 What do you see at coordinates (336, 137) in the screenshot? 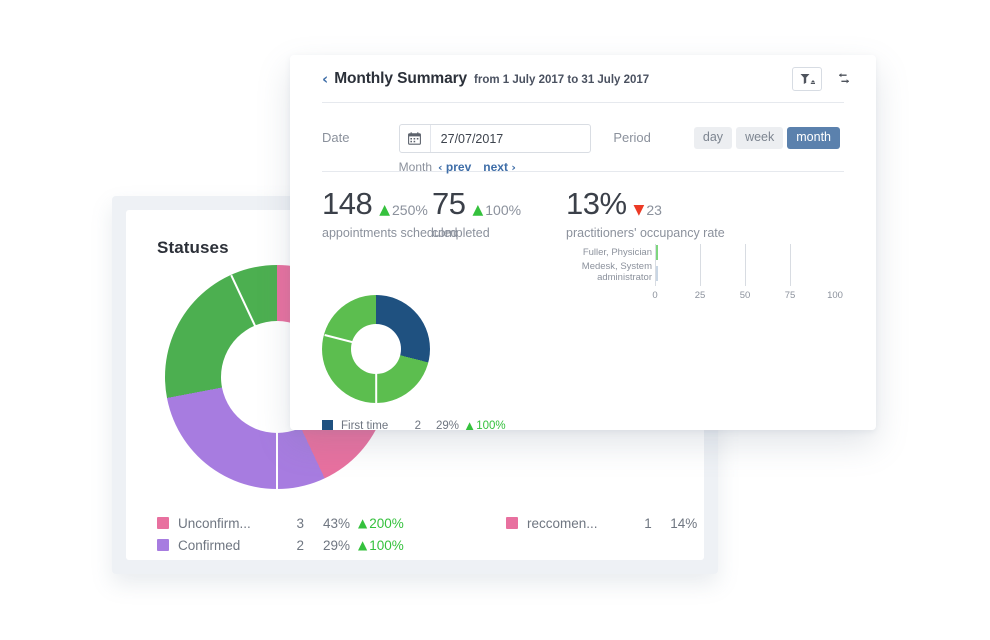
I see `date-label: Date` at bounding box center [336, 137].